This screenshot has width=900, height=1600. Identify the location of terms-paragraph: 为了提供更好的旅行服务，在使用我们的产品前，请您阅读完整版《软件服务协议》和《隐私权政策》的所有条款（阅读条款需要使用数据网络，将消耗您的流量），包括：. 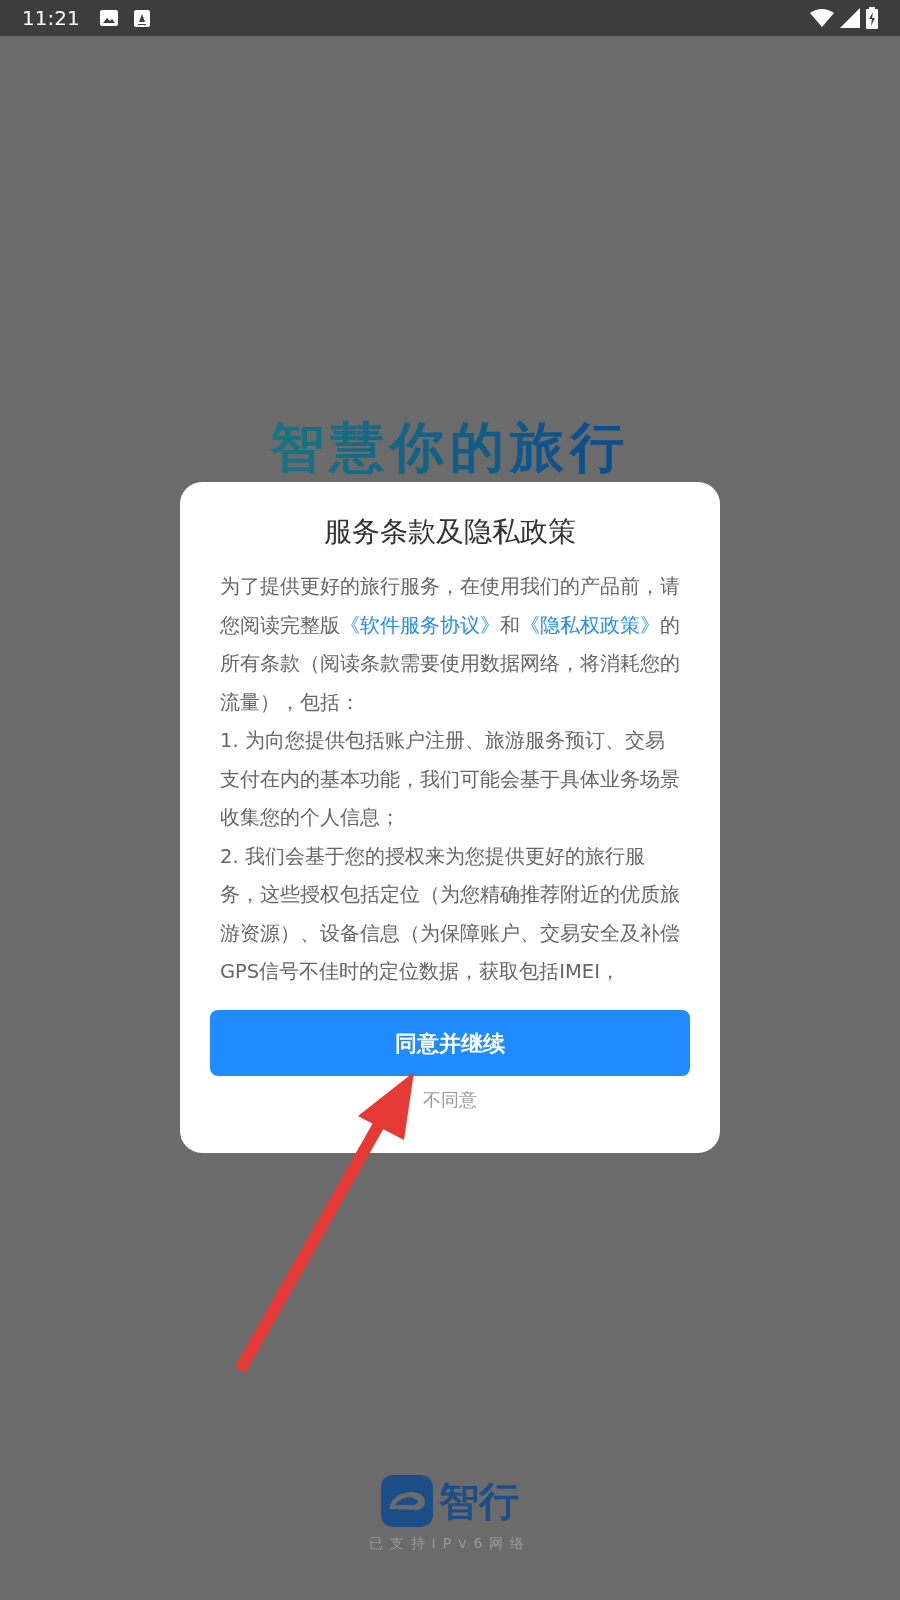
(450, 645).